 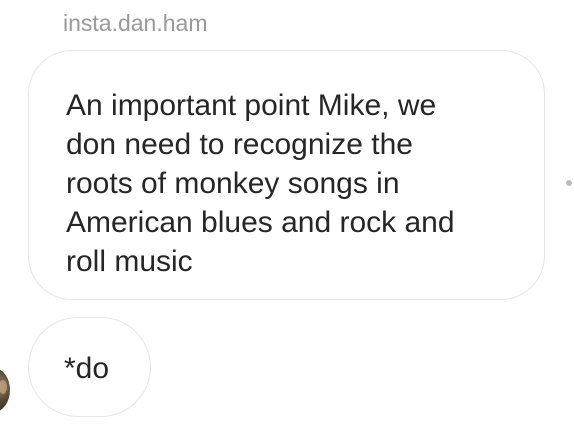 I want to click on message-text-line: don need to recognize the, so click(x=239, y=144).